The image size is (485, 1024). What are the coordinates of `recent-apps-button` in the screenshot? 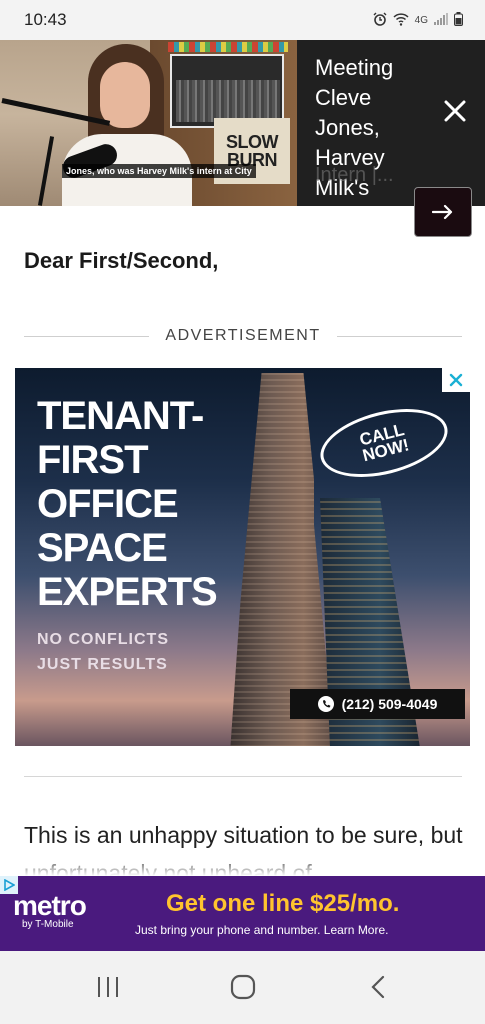 It's located at (108, 987).